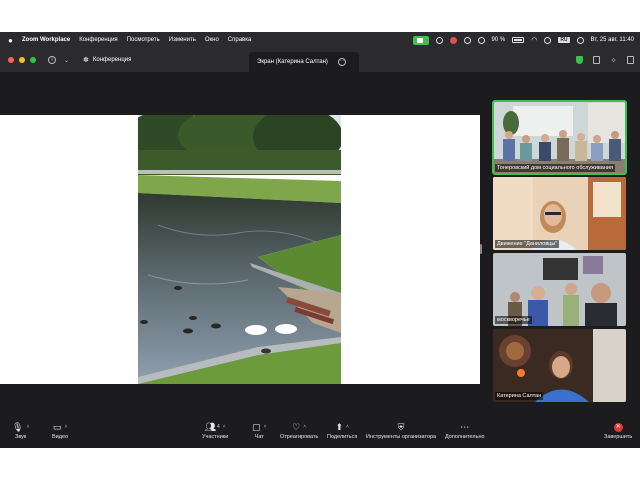  I want to click on chat-button: ▢ ˄ Чат, so click(259, 430).